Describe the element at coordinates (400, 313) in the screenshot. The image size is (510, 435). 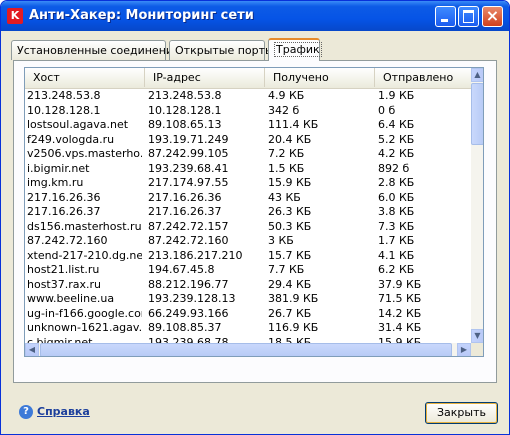
I see `sent-cell: 14.2 КБ` at that location.